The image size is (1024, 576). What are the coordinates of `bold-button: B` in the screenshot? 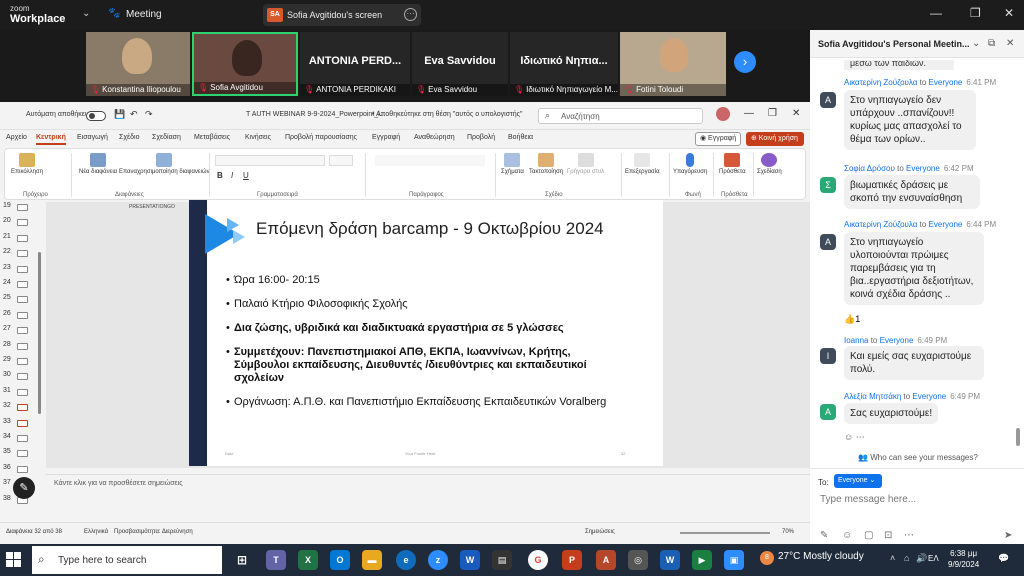 It's located at (220, 175).